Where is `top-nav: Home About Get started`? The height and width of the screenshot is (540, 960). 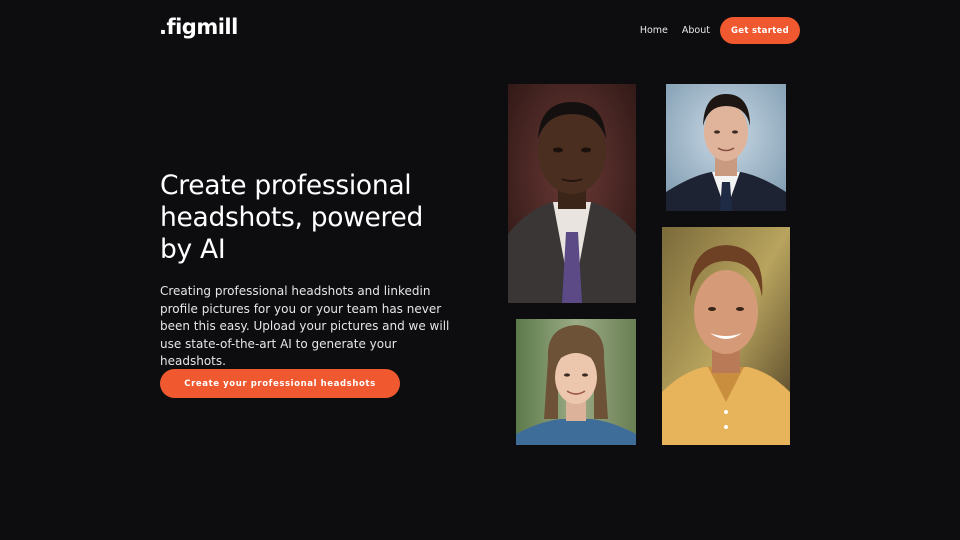 top-nav: Home About Get started is located at coordinates (720, 30).